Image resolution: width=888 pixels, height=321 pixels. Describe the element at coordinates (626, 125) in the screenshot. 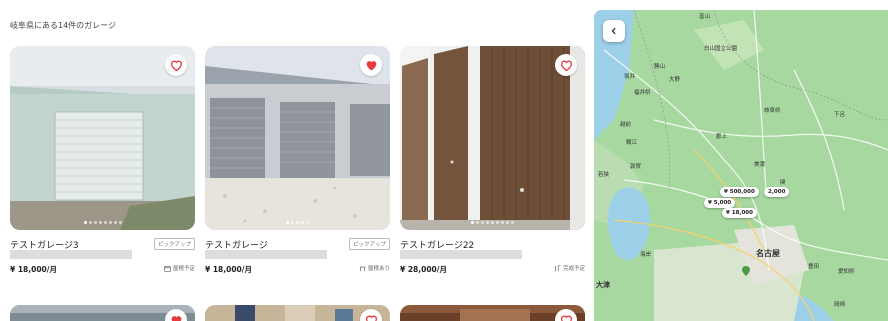

I see `map-label: 越前` at that location.